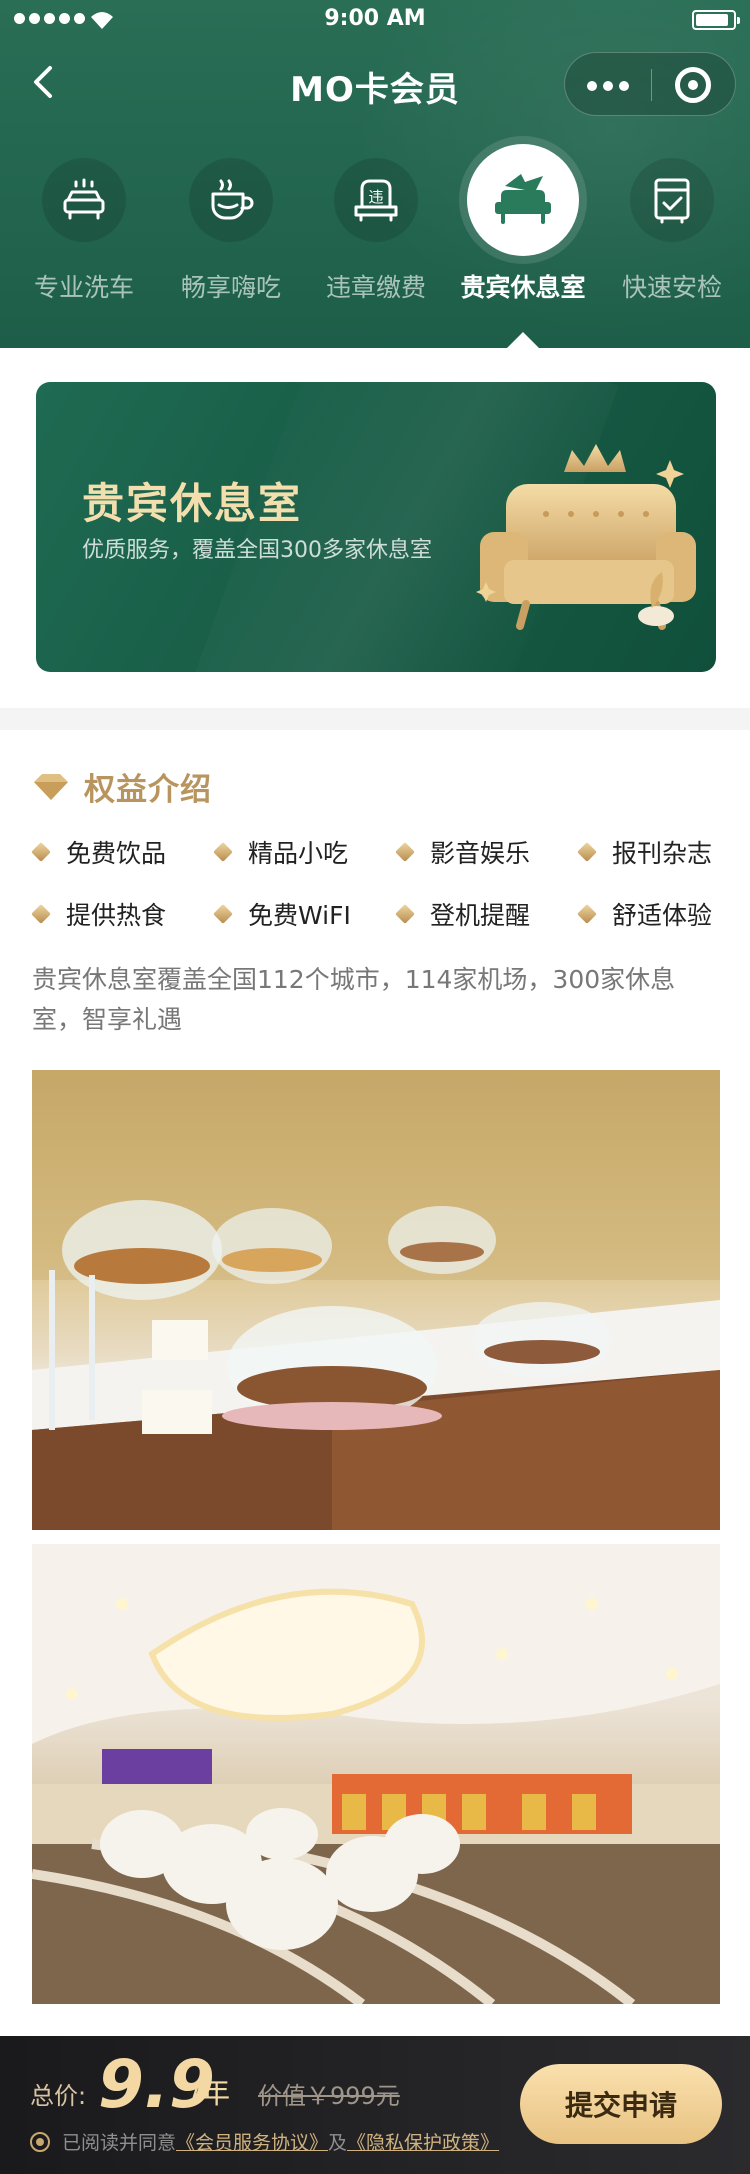 This screenshot has width=750, height=2174. I want to click on mini-program-capsule, so click(650, 84).